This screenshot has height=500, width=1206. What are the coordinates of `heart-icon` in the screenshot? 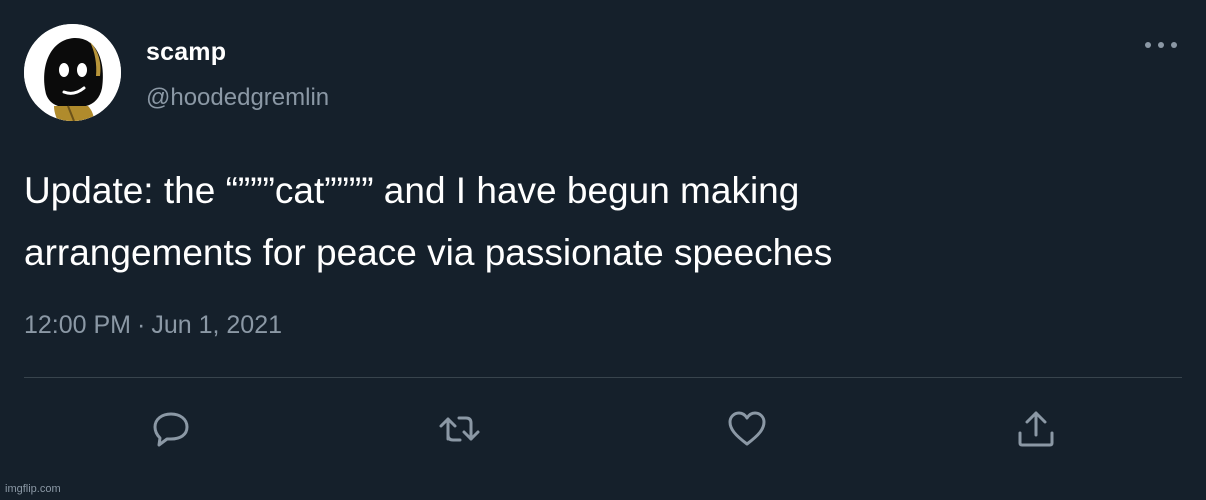 It's located at (747, 428).